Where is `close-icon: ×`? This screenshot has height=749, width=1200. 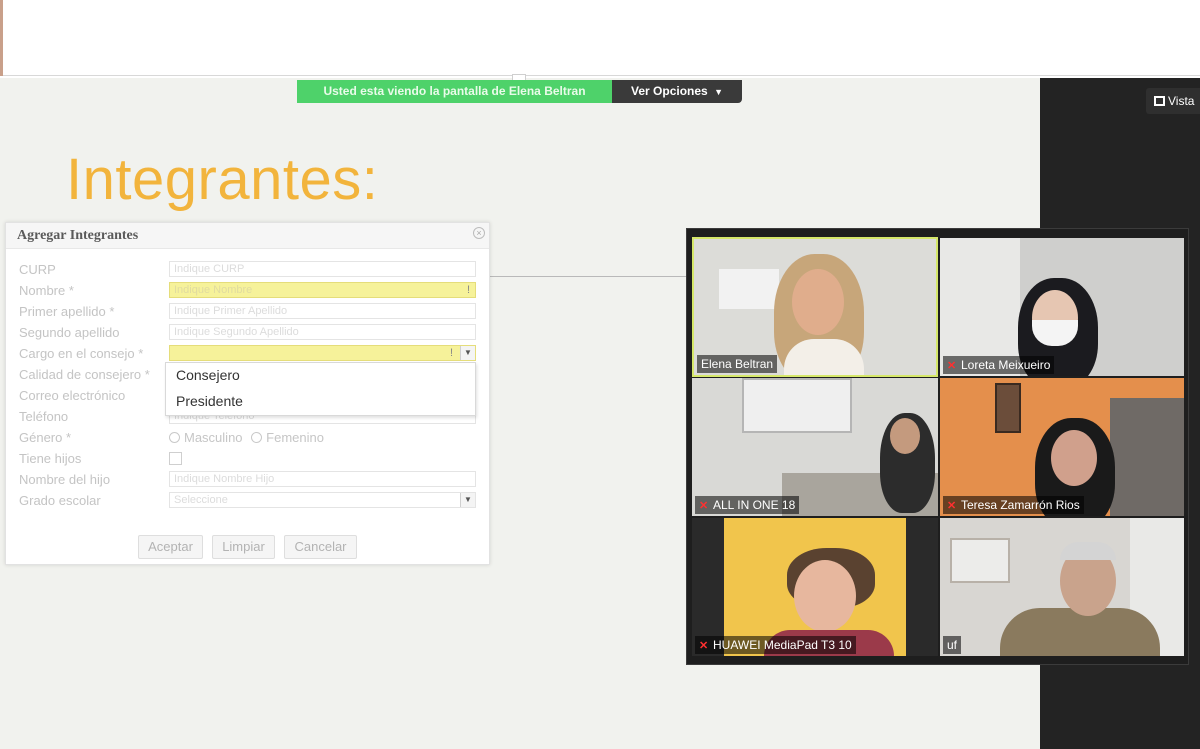
close-icon: × is located at coordinates (479, 233).